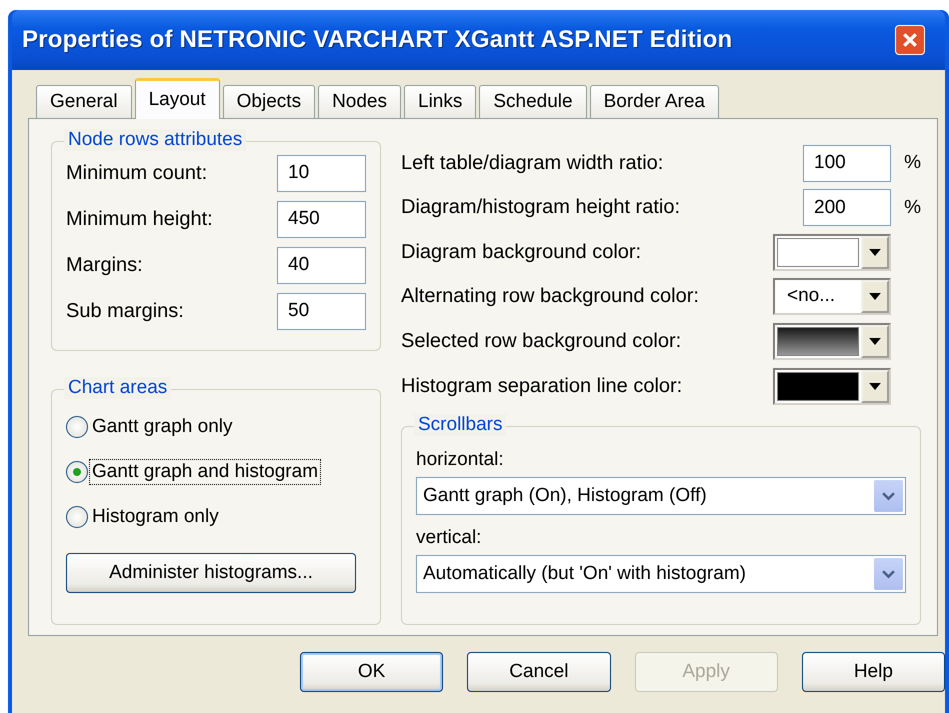  What do you see at coordinates (460, 425) in the screenshot?
I see `group-title: Scrollbars` at bounding box center [460, 425].